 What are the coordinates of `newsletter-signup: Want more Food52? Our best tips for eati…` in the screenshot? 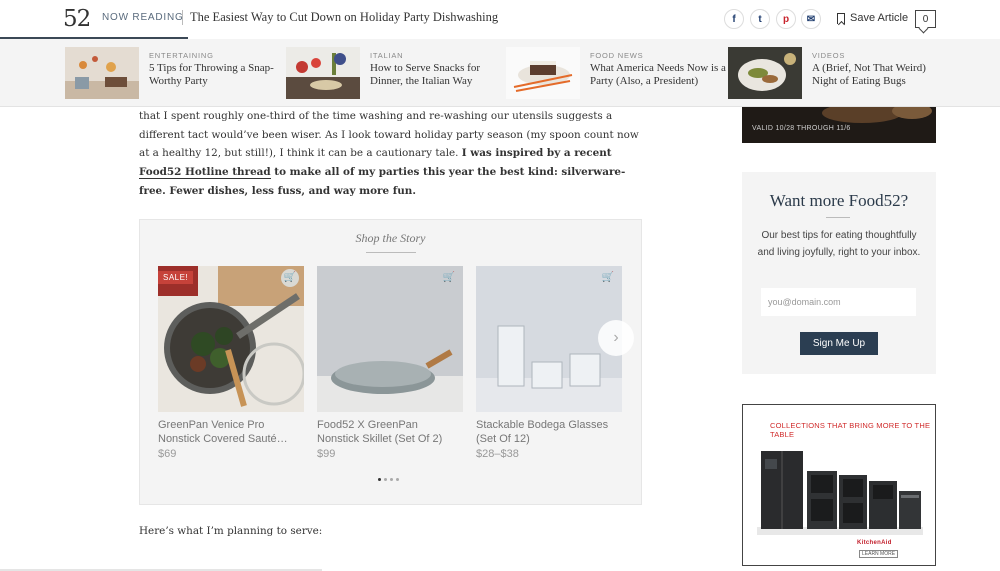 It's located at (839, 273).